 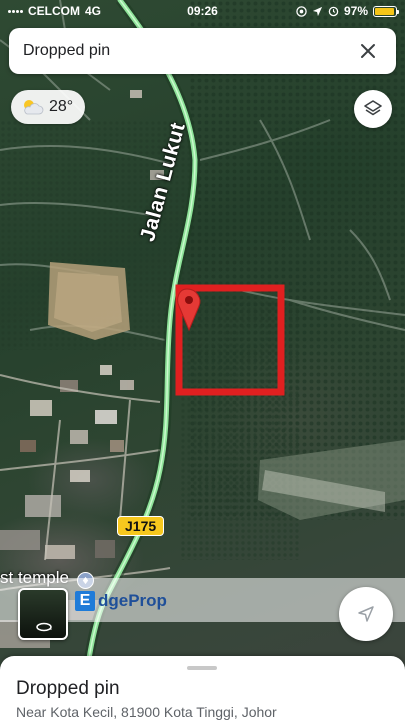 I want to click on carrier-name: CELCOM, so click(x=54, y=11).